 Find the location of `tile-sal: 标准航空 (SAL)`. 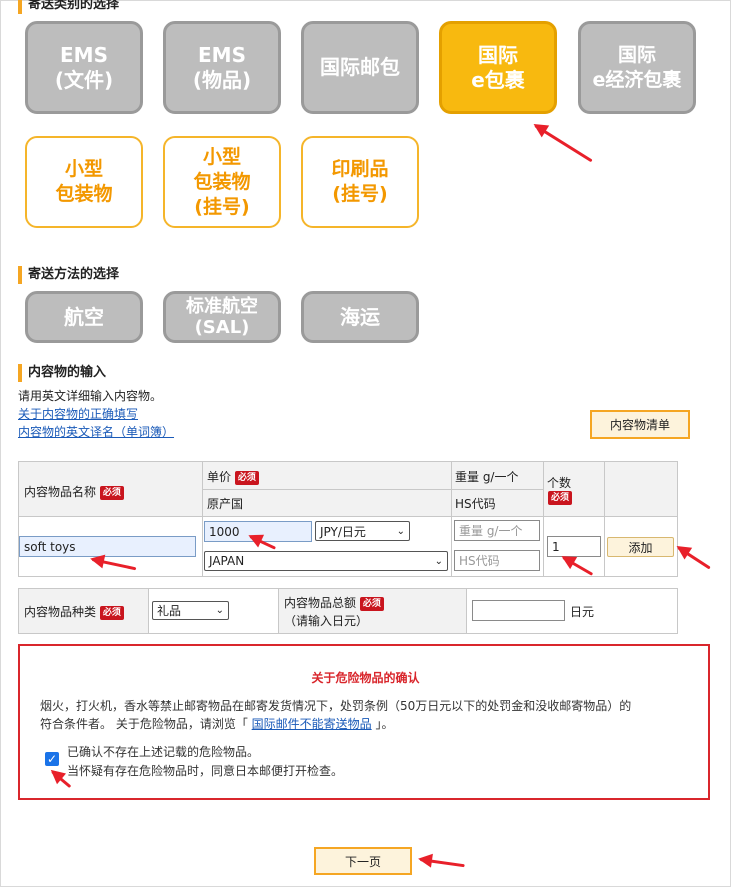

tile-sal: 标准航空 (SAL) is located at coordinates (222, 317).